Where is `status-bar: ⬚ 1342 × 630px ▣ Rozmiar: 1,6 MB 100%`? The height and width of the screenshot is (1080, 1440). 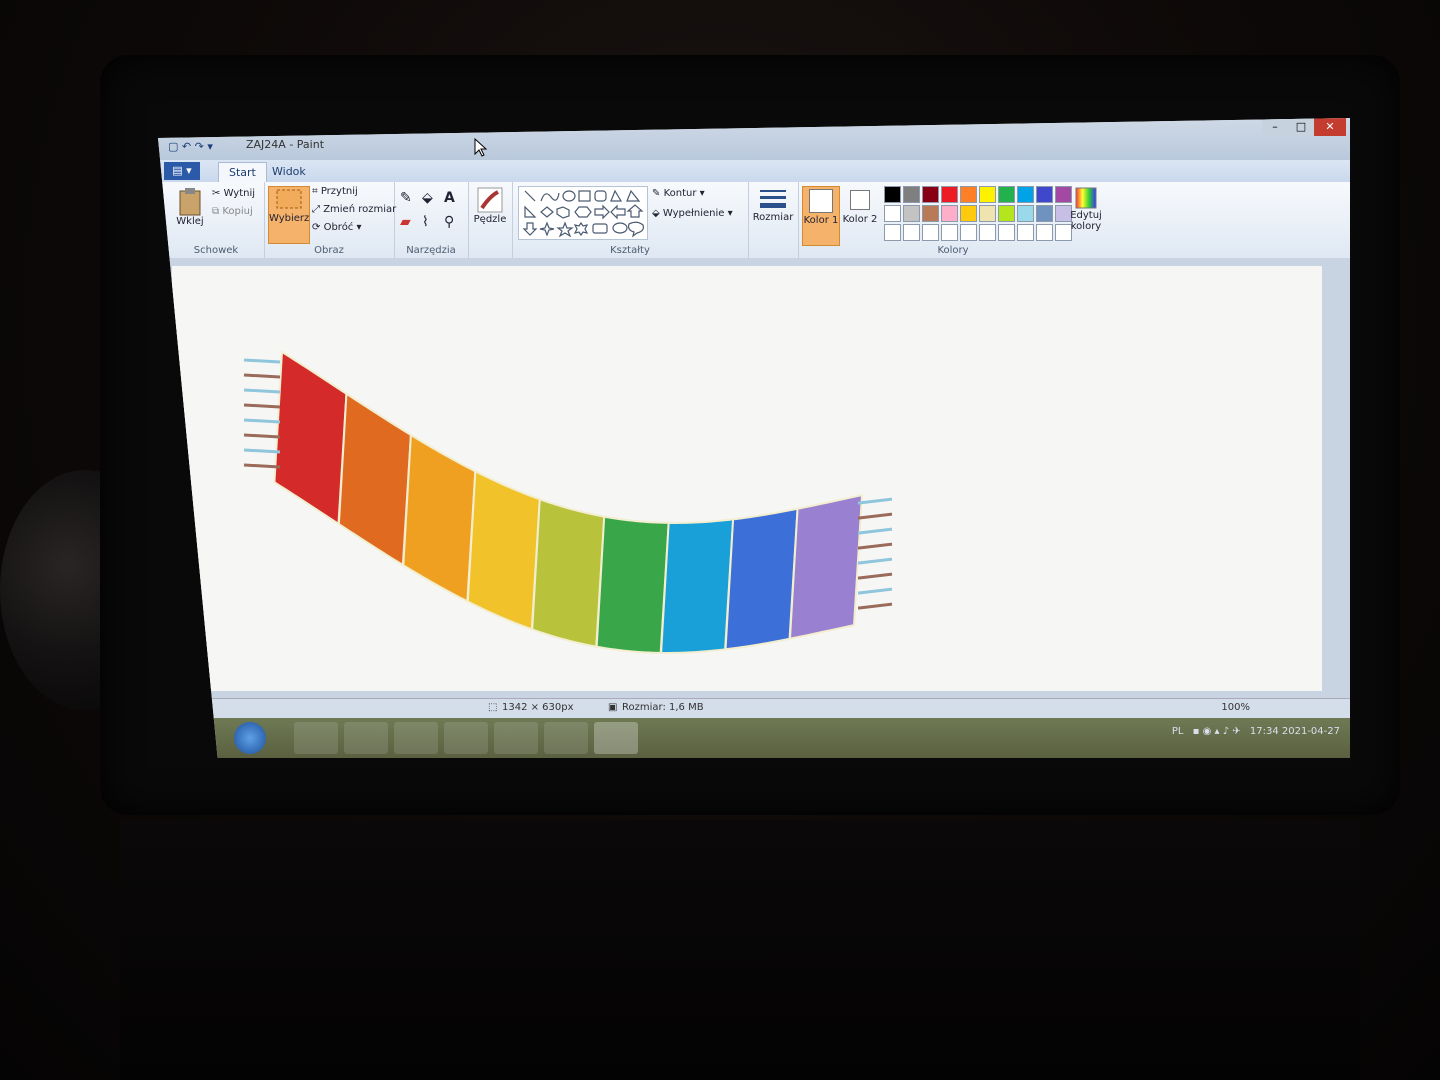 status-bar: ⬚ 1342 × 630px ▣ Rozmiar: 1,6 MB 100% is located at coordinates (754, 708).